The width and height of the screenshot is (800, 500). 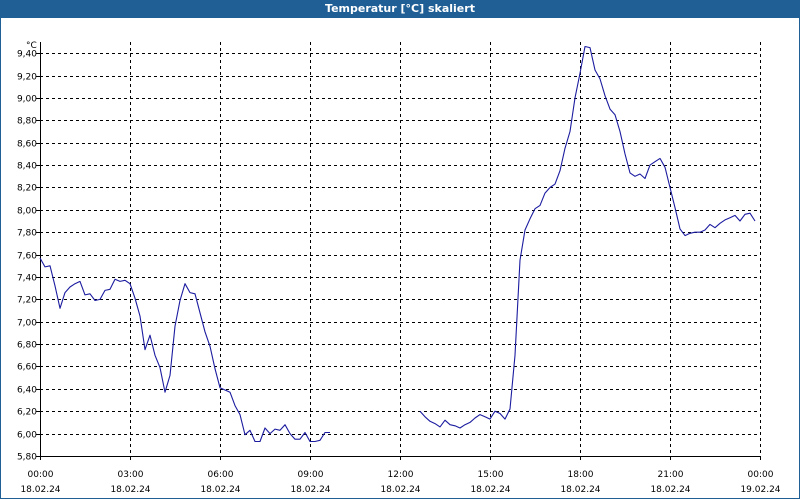 What do you see at coordinates (131, 475) in the screenshot?
I see `x-tick-time: 03:00` at bounding box center [131, 475].